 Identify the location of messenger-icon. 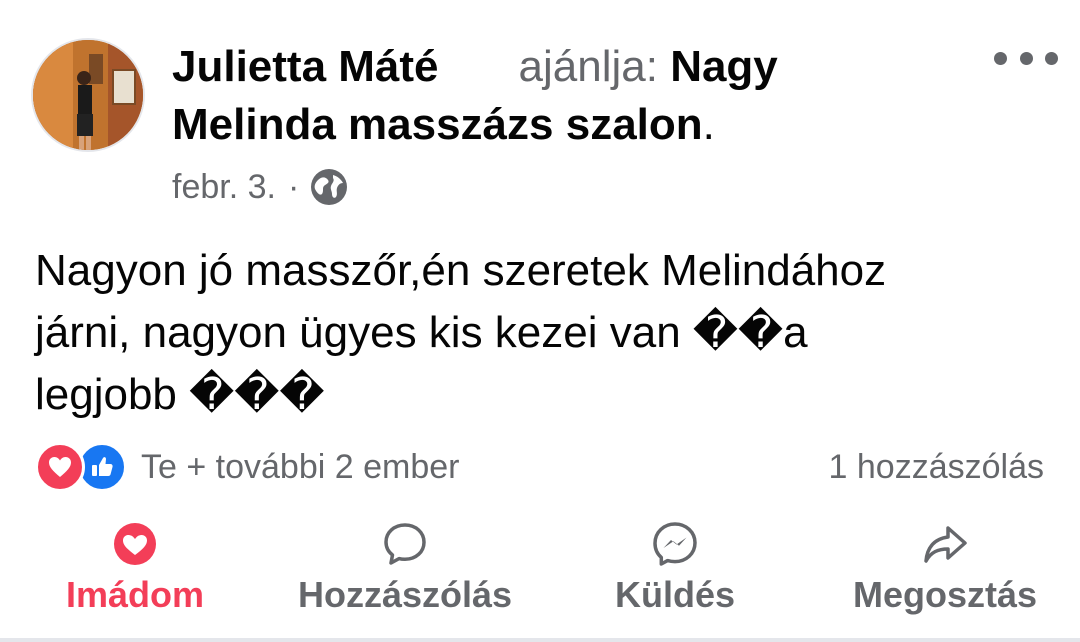
(675, 544).